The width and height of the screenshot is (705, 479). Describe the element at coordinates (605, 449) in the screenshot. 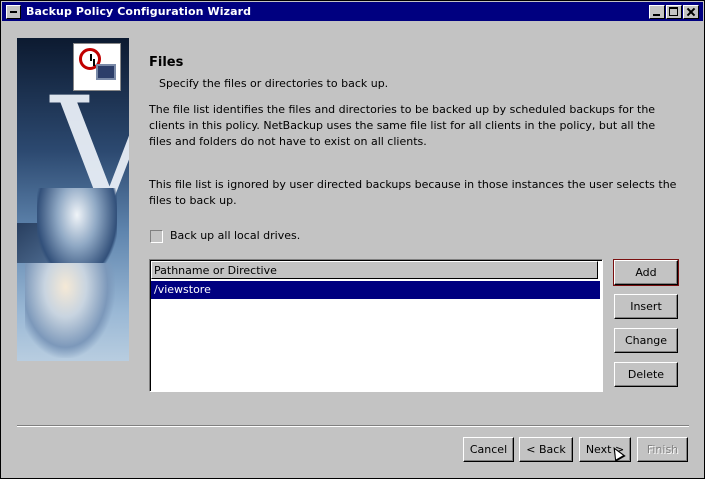

I see `next-button: Next >` at that location.